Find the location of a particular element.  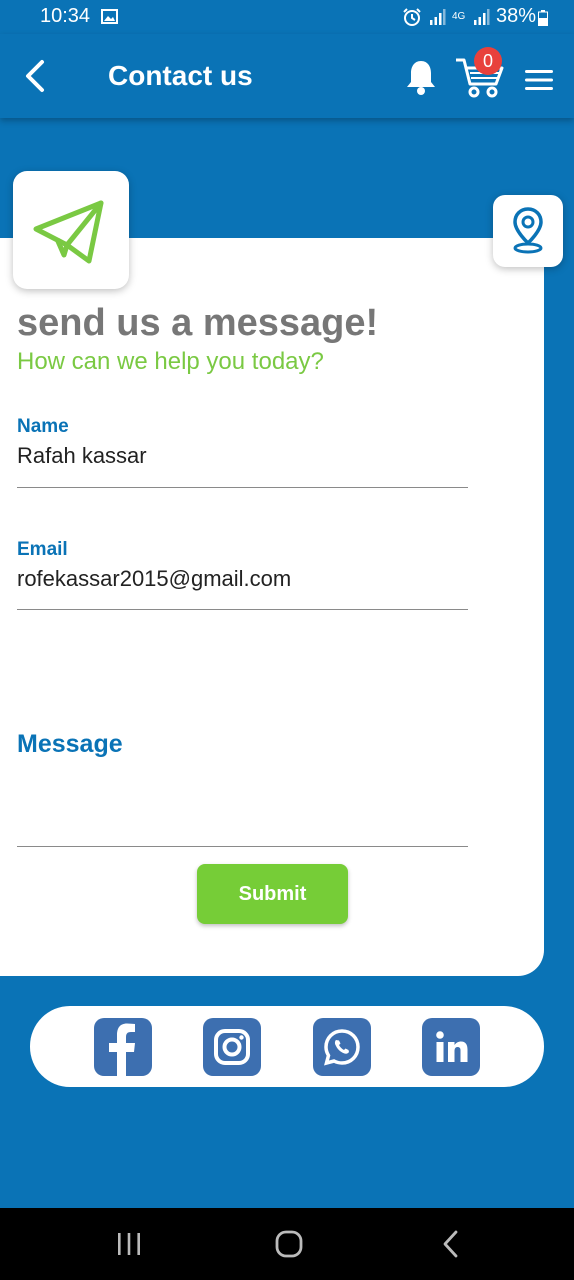

gallery-icon is located at coordinates (109, 16).